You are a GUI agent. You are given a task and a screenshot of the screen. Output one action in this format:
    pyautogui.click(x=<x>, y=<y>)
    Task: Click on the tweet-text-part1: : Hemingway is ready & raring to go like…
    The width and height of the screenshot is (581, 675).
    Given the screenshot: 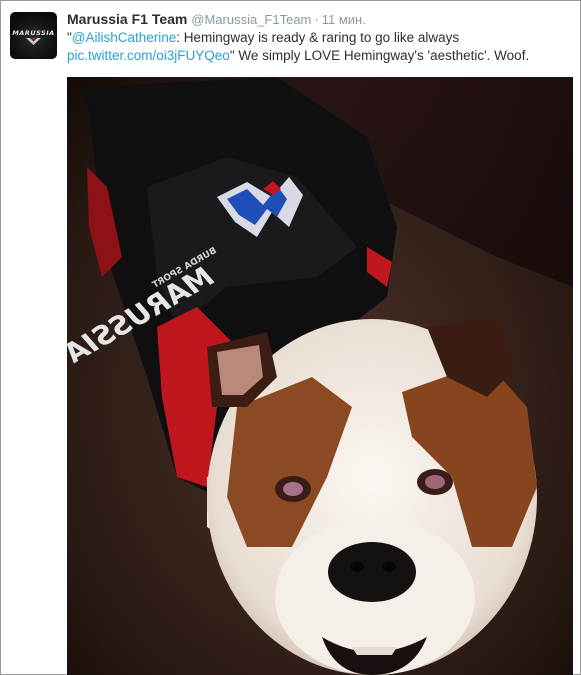 What is the action you would take?
    pyautogui.click(x=318, y=37)
    